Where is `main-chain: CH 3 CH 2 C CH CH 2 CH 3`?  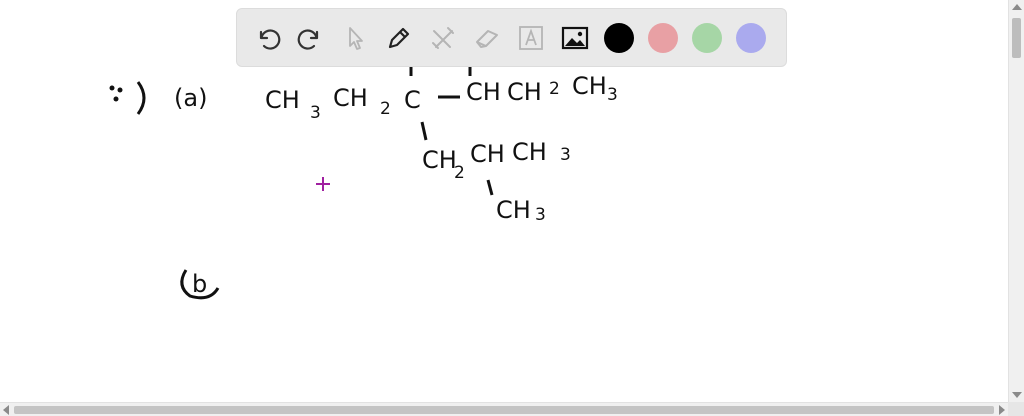
main-chain: CH 3 CH 2 C CH CH 2 CH 3 is located at coordinates (441, 97).